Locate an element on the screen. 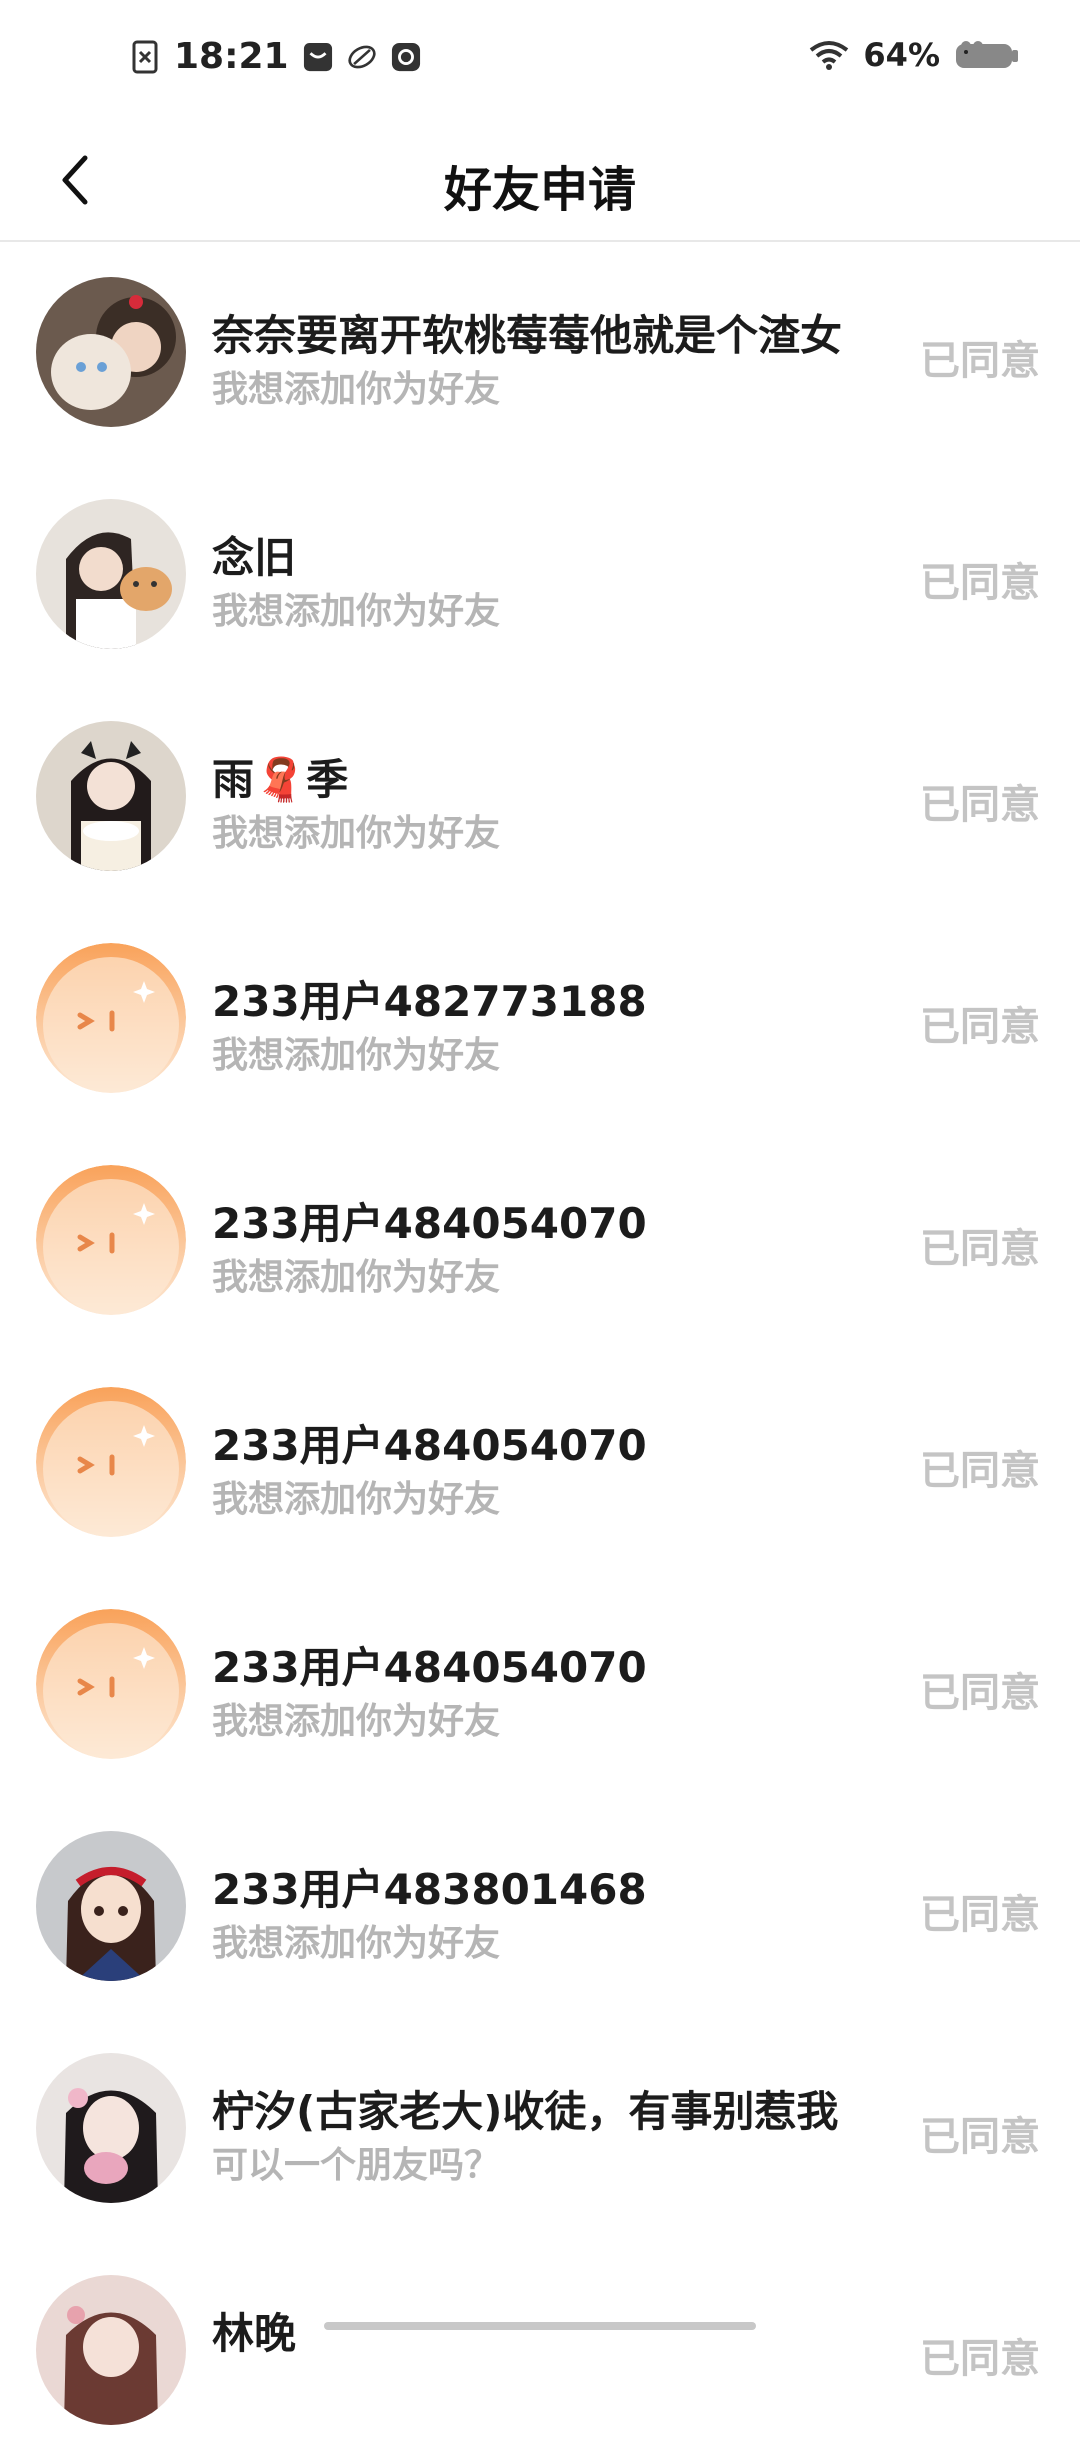 The height and width of the screenshot is (2462, 1080). friend-request-item: 233用户483801468 我想添加你为好友 已同意 is located at coordinates (540, 1907).